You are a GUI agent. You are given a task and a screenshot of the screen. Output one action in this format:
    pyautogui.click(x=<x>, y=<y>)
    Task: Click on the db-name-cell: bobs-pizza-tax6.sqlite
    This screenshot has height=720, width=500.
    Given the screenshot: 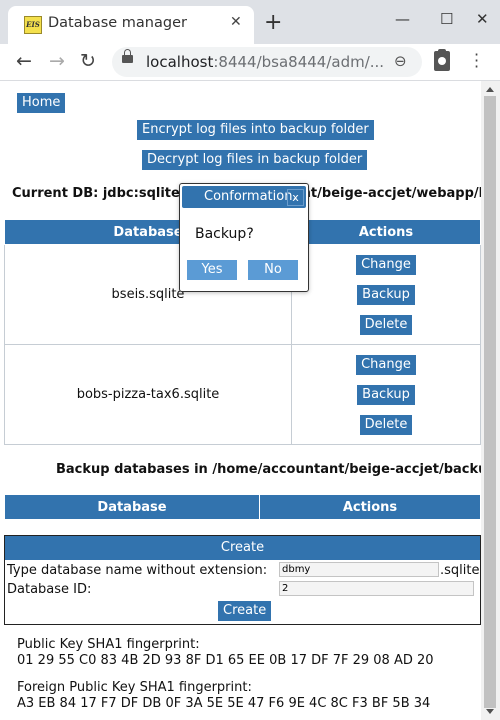 What is the action you would take?
    pyautogui.click(x=148, y=394)
    